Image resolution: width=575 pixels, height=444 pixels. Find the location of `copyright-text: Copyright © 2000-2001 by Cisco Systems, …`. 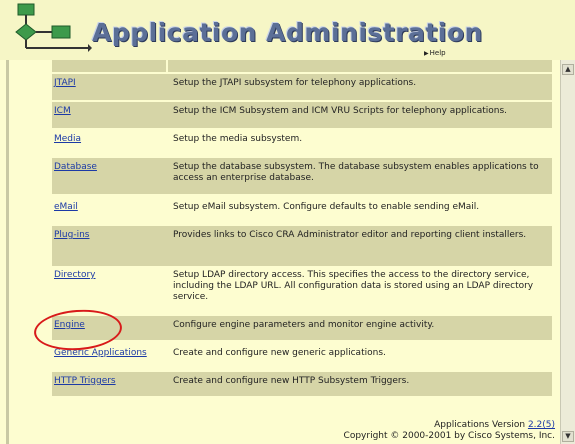

copyright-text: Copyright © 2000-2001 by Cisco Systems, … is located at coordinates (449, 436).